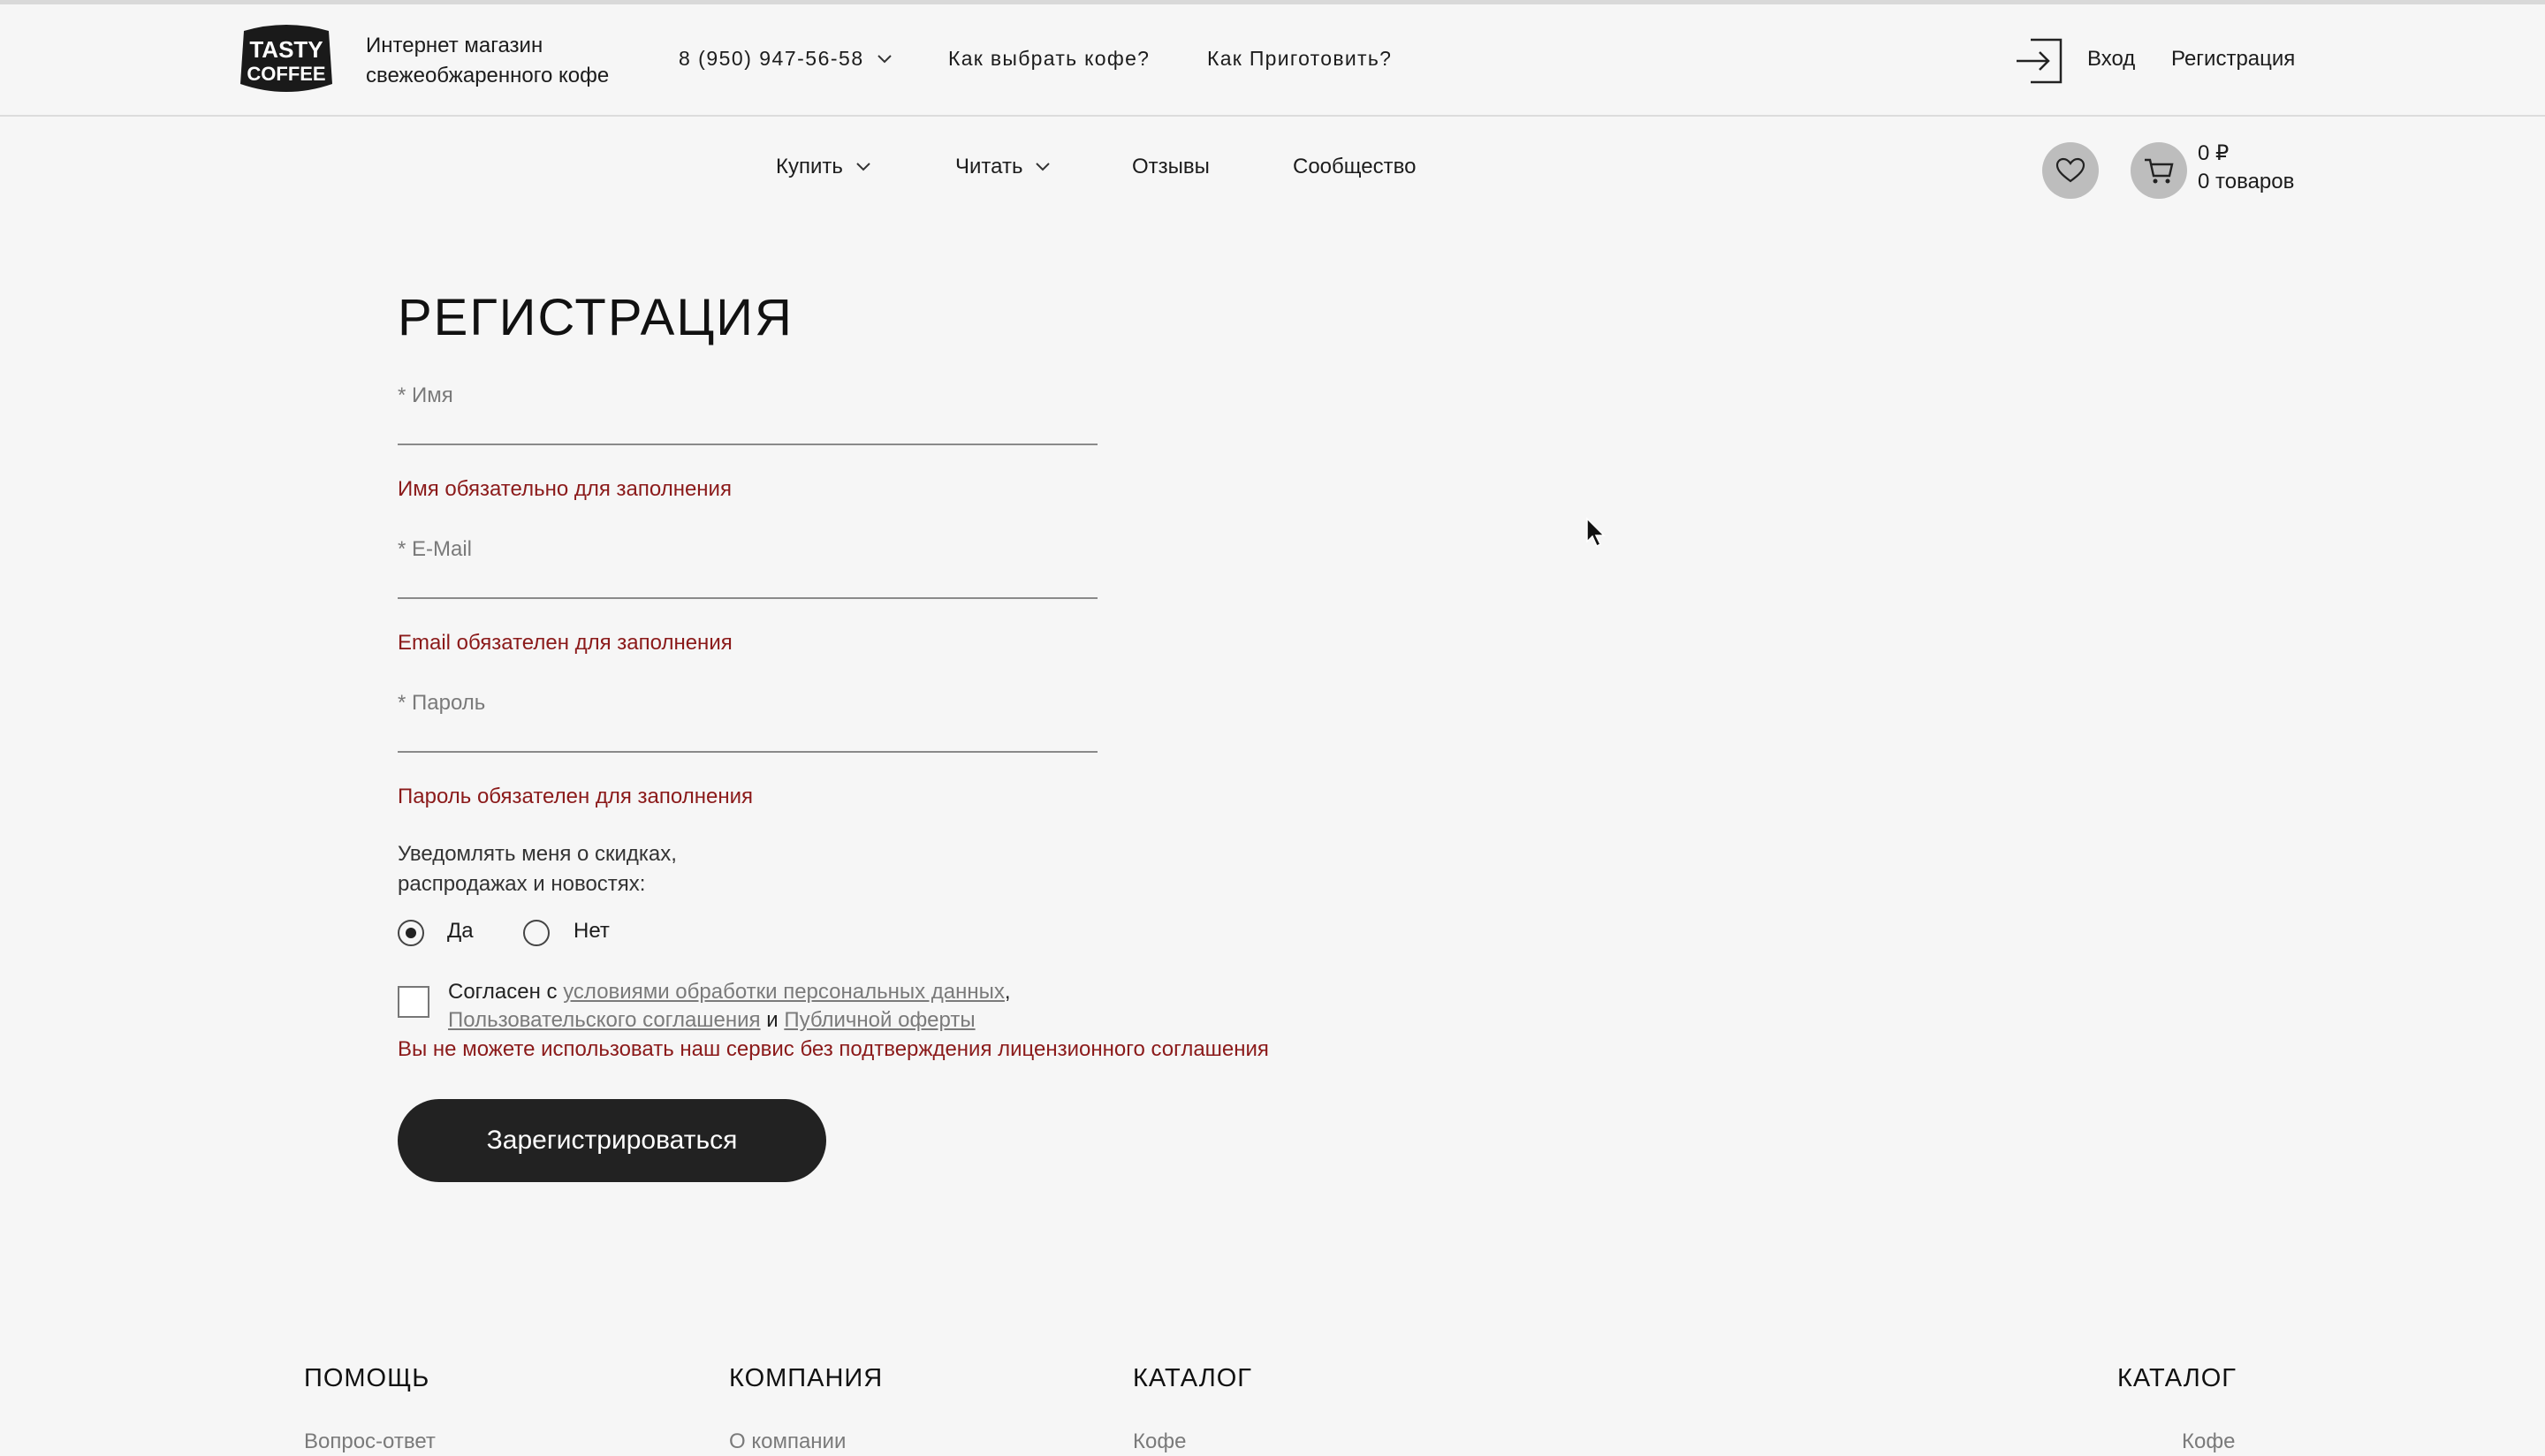 The image size is (2545, 1456). What do you see at coordinates (503, 992) in the screenshot?
I see `agree-prefix: Согласен с` at bounding box center [503, 992].